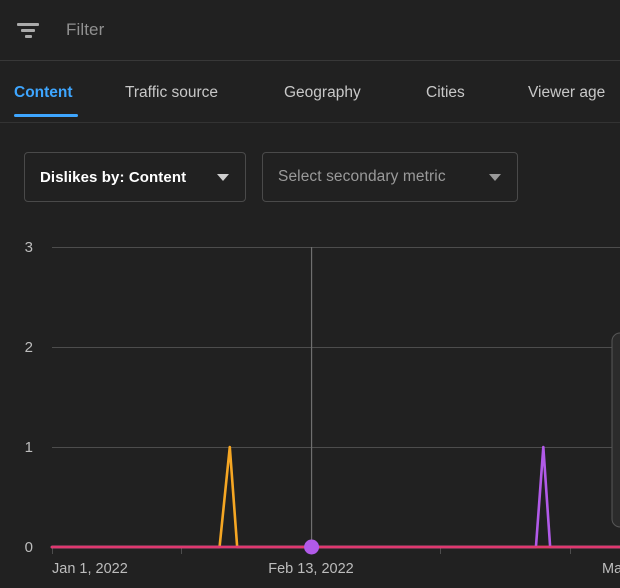 This screenshot has height=588, width=620. I want to click on tab-cities-label: Cities, so click(445, 92).